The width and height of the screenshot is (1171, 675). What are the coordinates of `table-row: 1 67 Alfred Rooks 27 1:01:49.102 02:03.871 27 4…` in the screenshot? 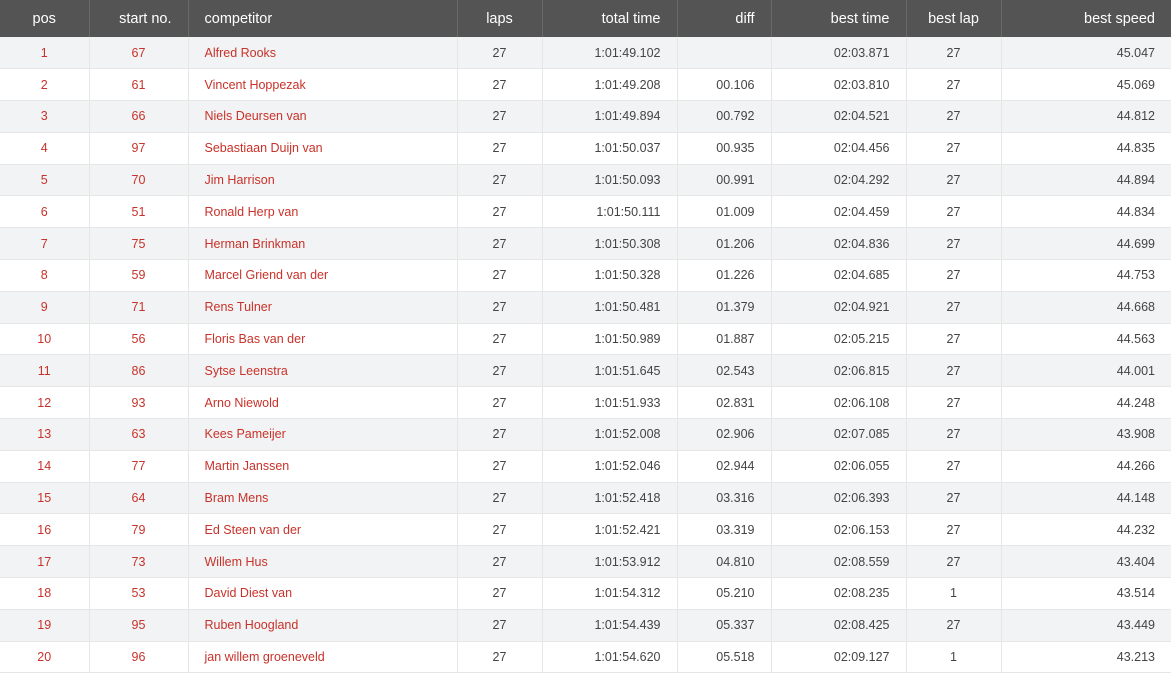 It's located at (585, 53).